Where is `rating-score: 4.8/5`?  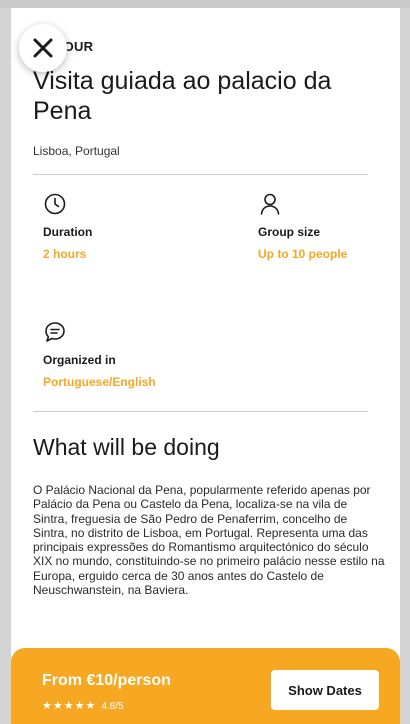
rating-score: 4.8/5 is located at coordinates (112, 706).